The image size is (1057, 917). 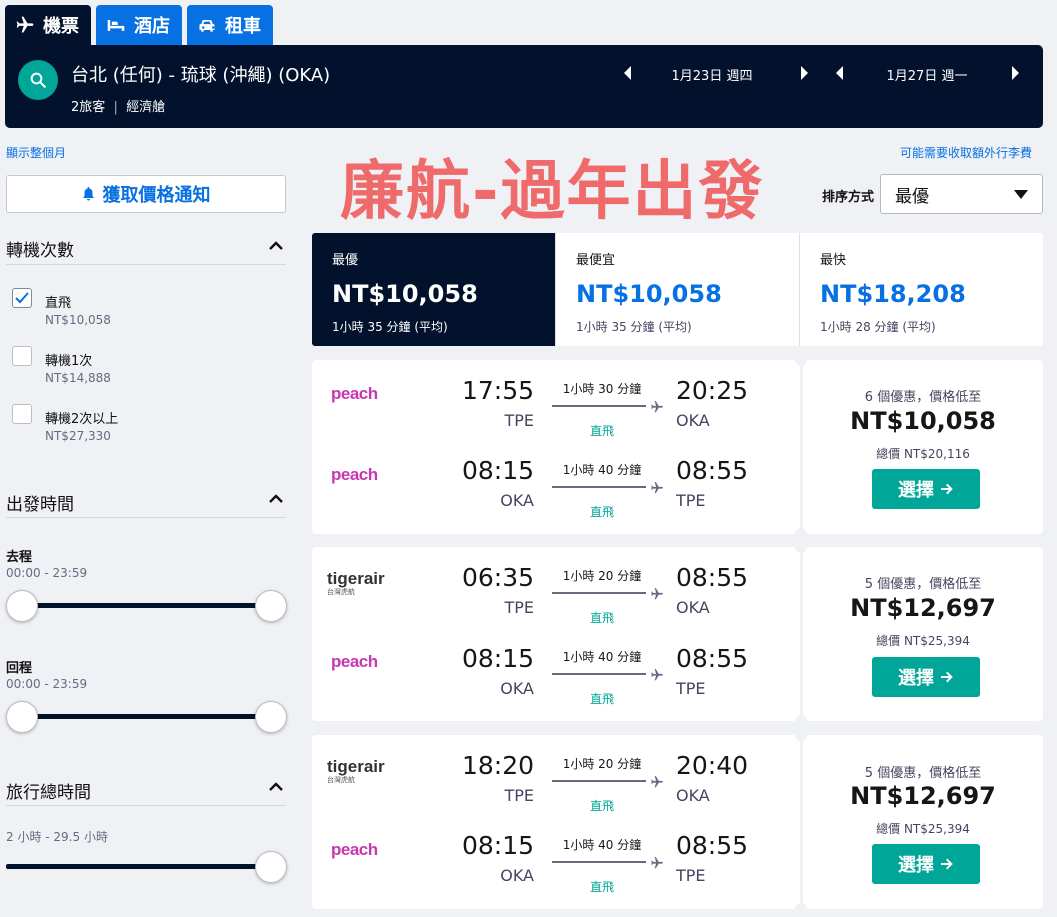 I want to click on leg-duration: 1小時 40 分鐘, so click(x=602, y=470).